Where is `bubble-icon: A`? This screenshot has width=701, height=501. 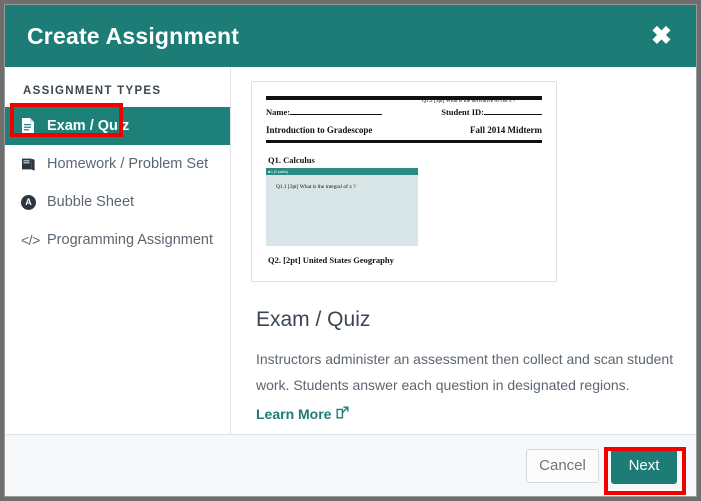
bubble-icon: A is located at coordinates (30, 202).